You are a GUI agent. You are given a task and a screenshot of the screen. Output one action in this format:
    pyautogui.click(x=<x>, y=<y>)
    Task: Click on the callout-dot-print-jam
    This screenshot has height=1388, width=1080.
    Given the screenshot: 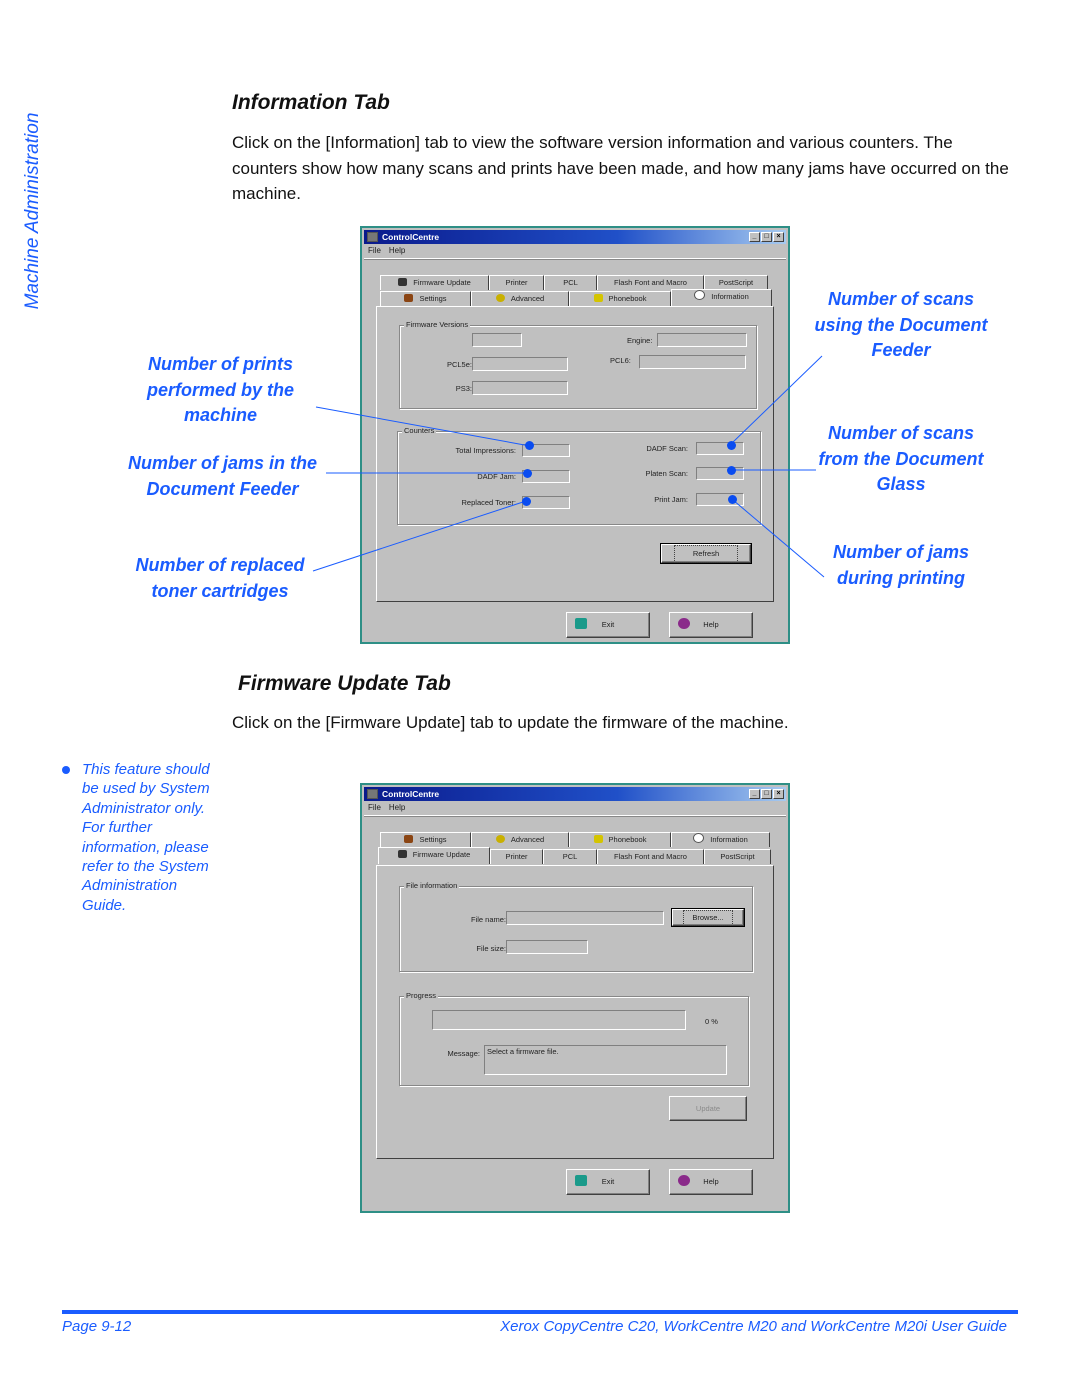 What is the action you would take?
    pyautogui.click(x=732, y=499)
    